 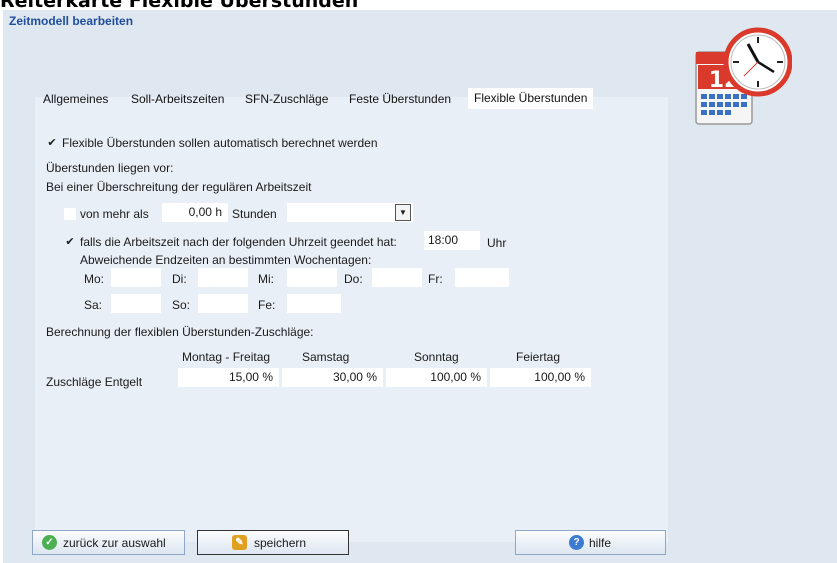 What do you see at coordinates (350, 212) in the screenshot?
I see `hours-period-select: ▼` at bounding box center [350, 212].